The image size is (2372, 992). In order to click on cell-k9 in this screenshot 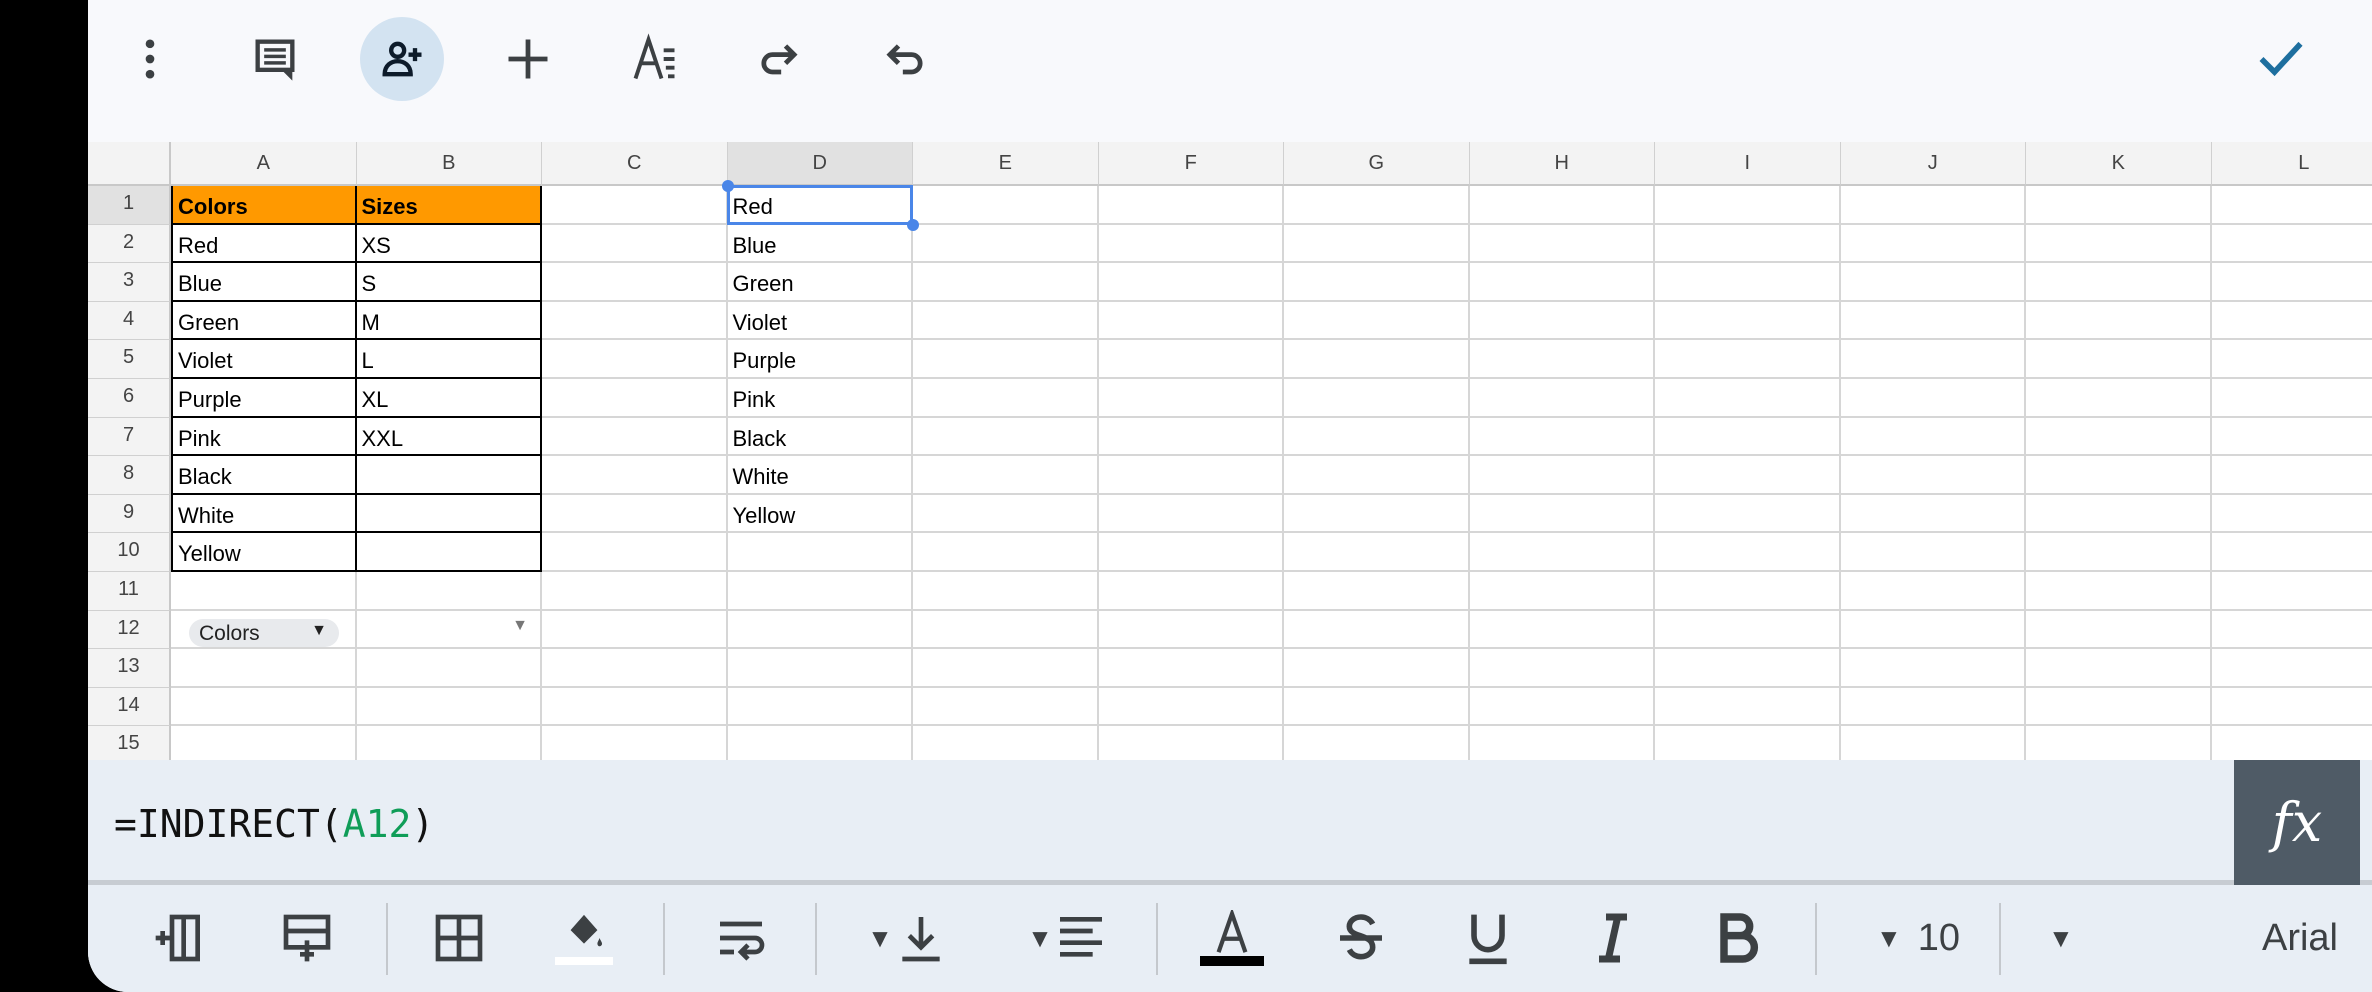, I will do `click(2119, 514)`.